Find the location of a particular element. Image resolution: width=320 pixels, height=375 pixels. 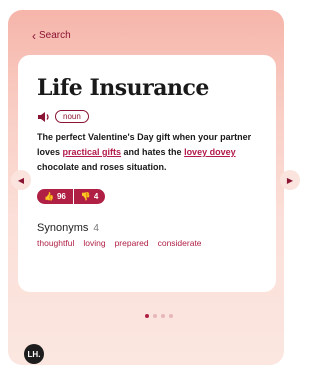

app-logo: LH. is located at coordinates (34, 354).